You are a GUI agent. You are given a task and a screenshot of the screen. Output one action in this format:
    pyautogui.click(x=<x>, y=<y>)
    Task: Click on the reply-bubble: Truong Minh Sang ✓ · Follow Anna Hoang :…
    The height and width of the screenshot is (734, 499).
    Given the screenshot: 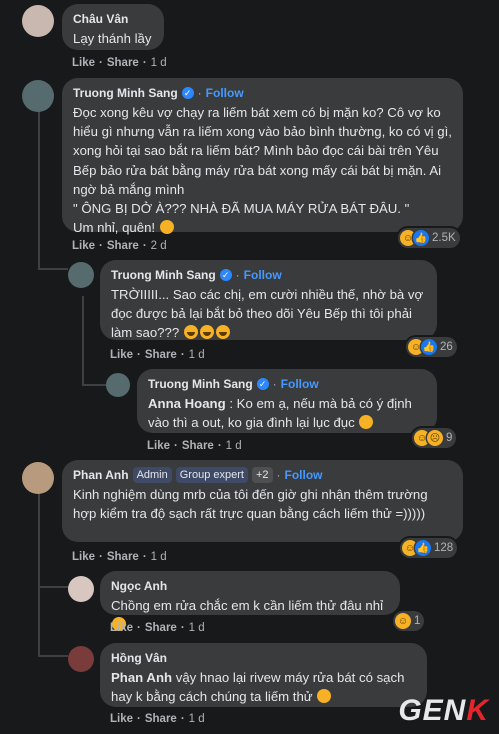 What is the action you would take?
    pyautogui.click(x=287, y=401)
    